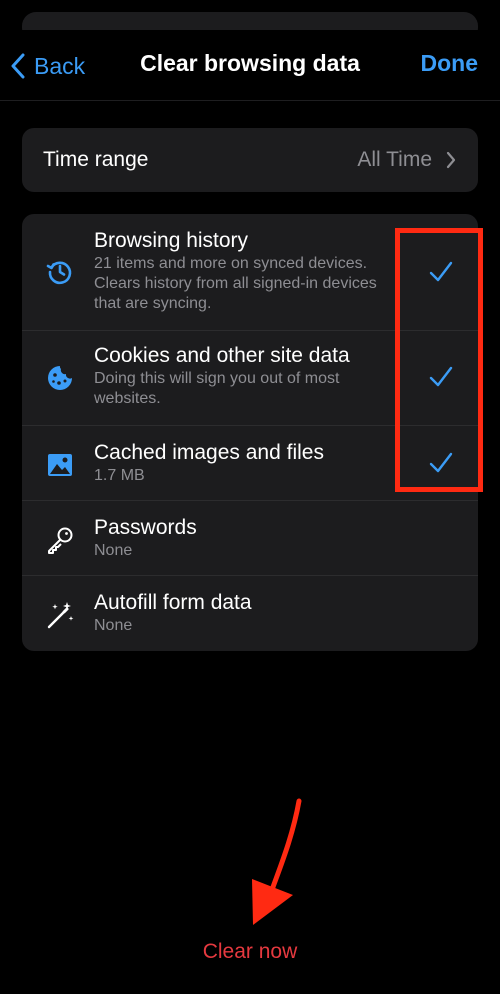 Image resolution: width=500 pixels, height=994 pixels. I want to click on annotation-arrow, so click(277, 861).